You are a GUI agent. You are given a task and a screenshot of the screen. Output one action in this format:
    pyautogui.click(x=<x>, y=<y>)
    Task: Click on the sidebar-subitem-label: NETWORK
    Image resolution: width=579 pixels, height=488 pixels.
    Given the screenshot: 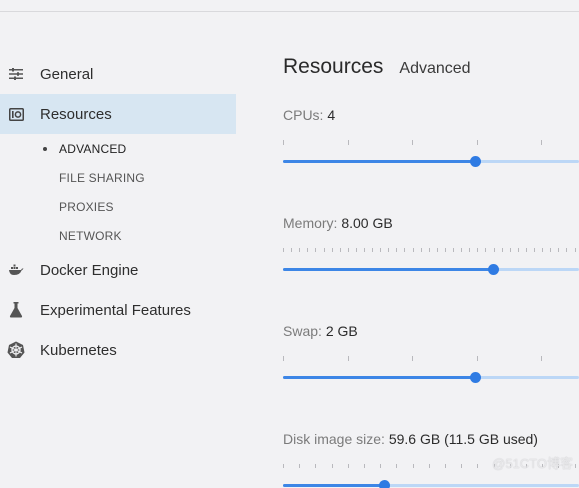 What is the action you would take?
    pyautogui.click(x=90, y=235)
    